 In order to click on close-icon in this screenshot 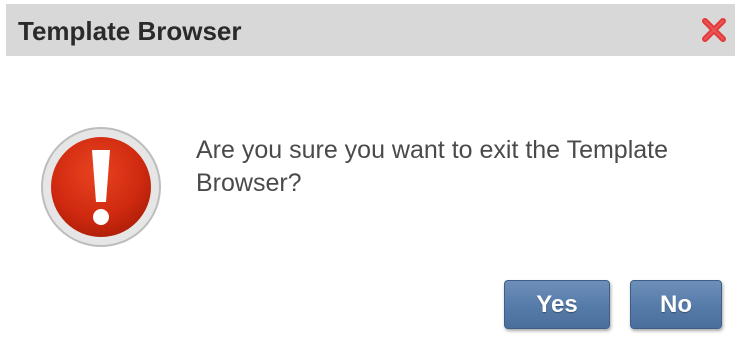, I will do `click(714, 30)`.